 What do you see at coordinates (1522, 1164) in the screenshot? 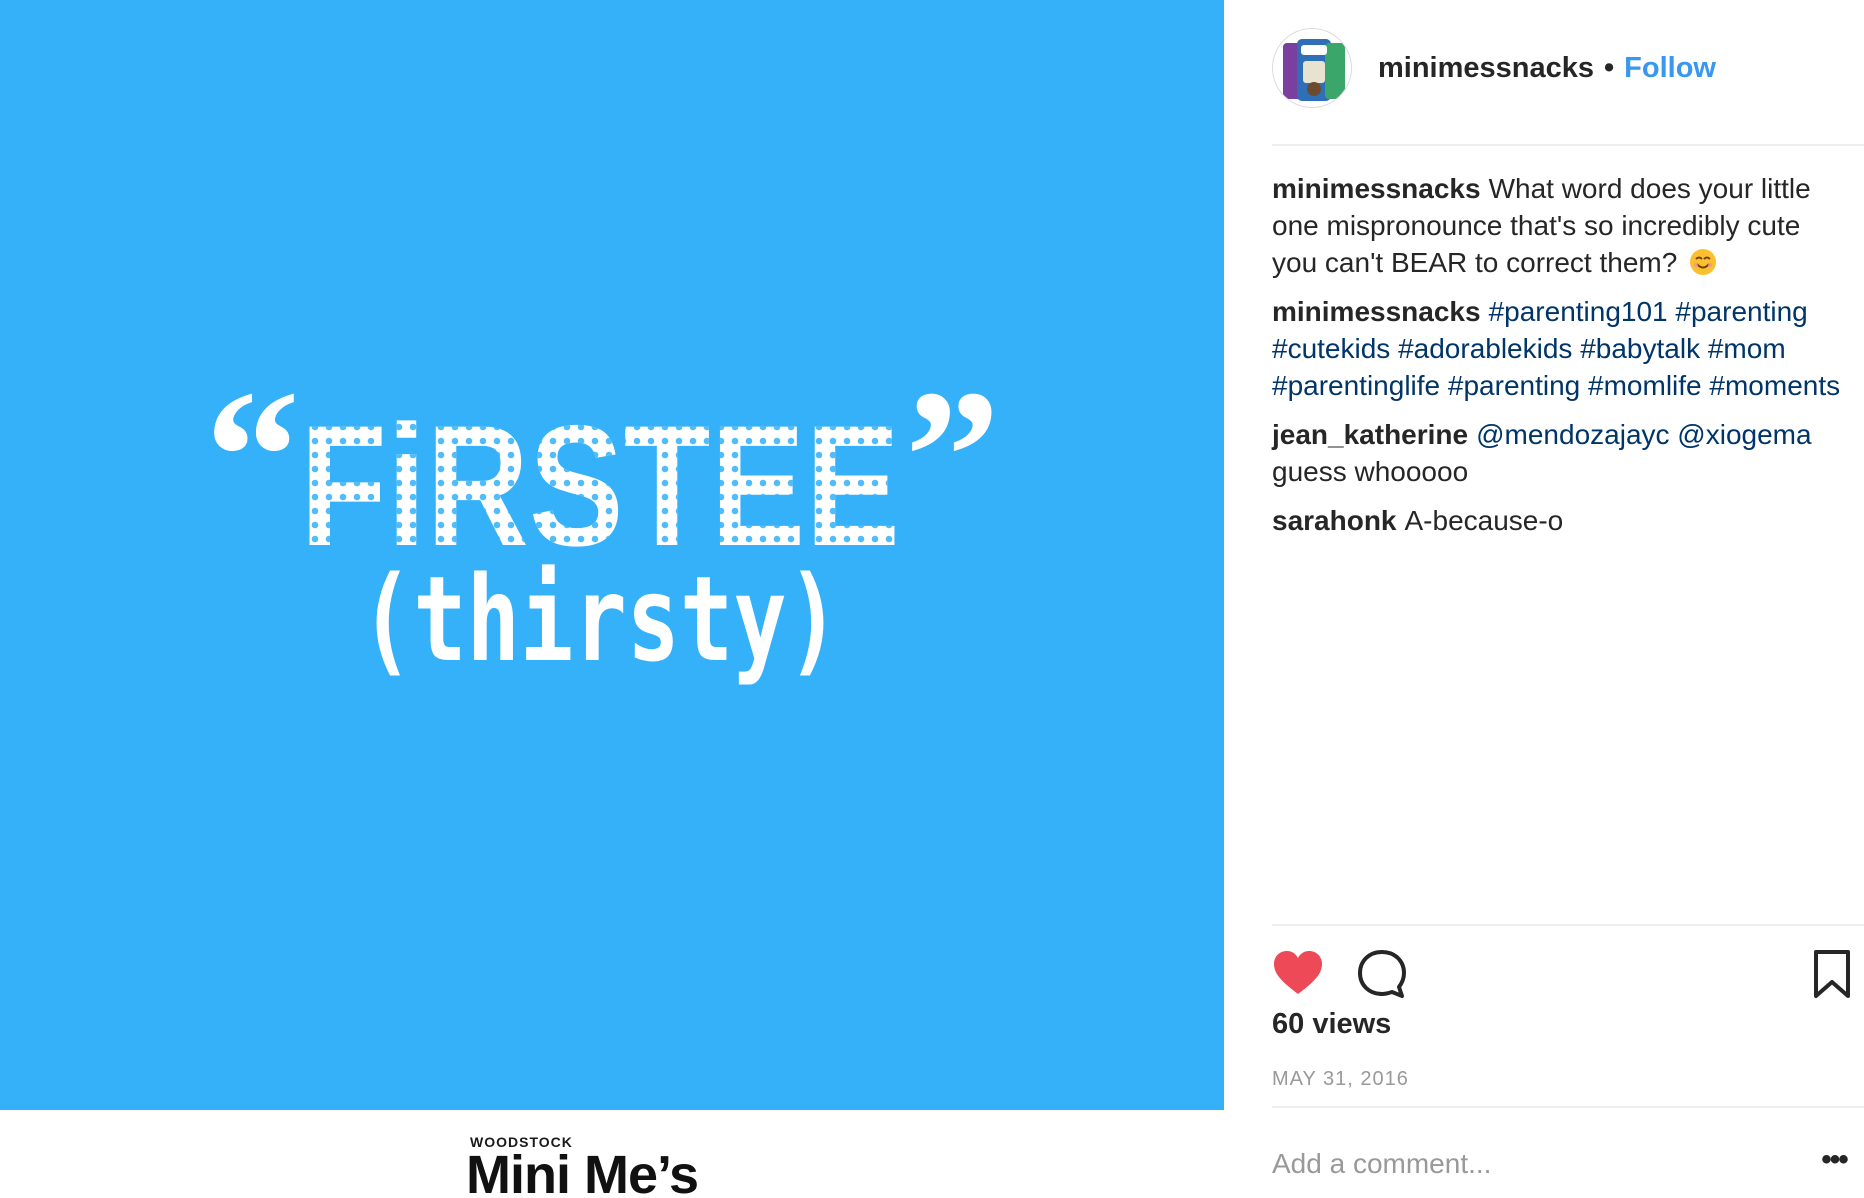
I see `add-comment-input` at bounding box center [1522, 1164].